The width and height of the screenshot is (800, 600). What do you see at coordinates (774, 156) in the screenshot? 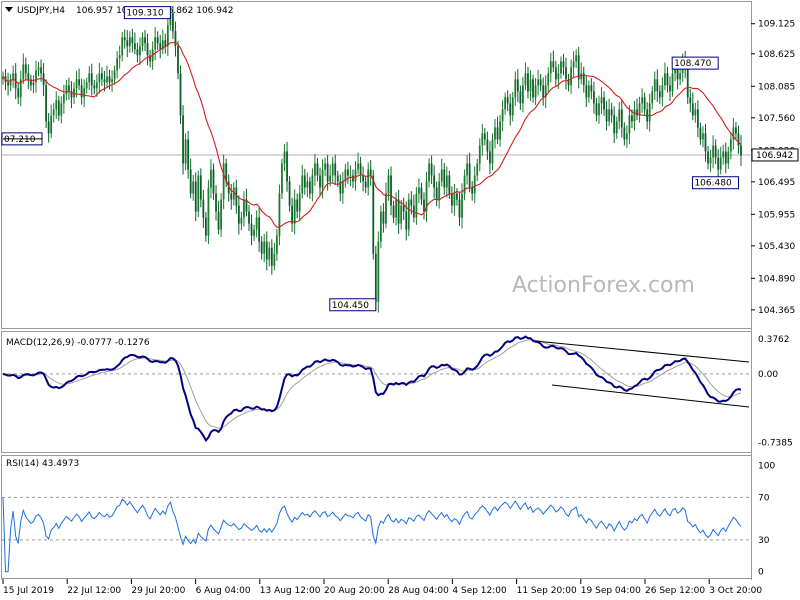
I see `current-price-label: 106.942` at bounding box center [774, 156].